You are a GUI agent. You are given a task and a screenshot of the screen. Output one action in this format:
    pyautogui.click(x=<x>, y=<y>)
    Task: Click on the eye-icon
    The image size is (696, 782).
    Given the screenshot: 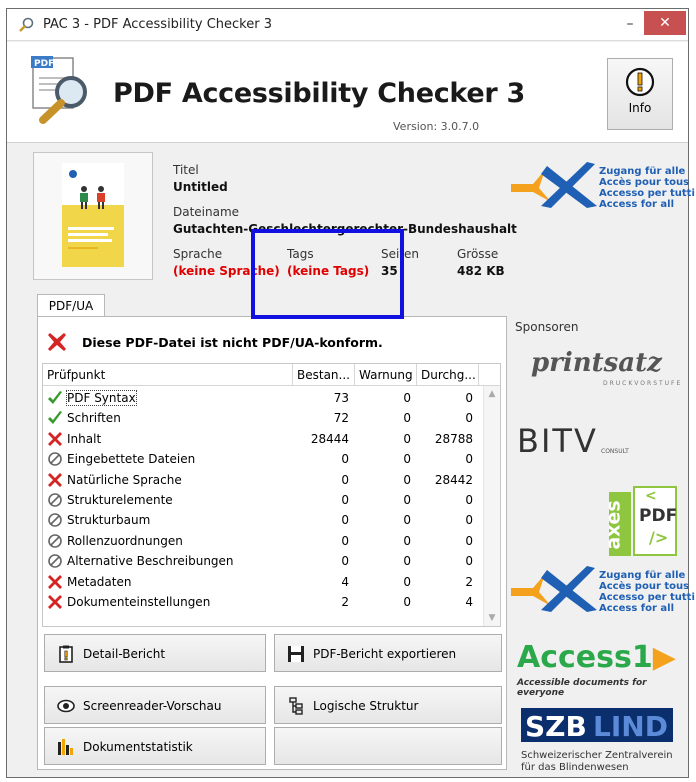 What is the action you would take?
    pyautogui.click(x=66, y=706)
    